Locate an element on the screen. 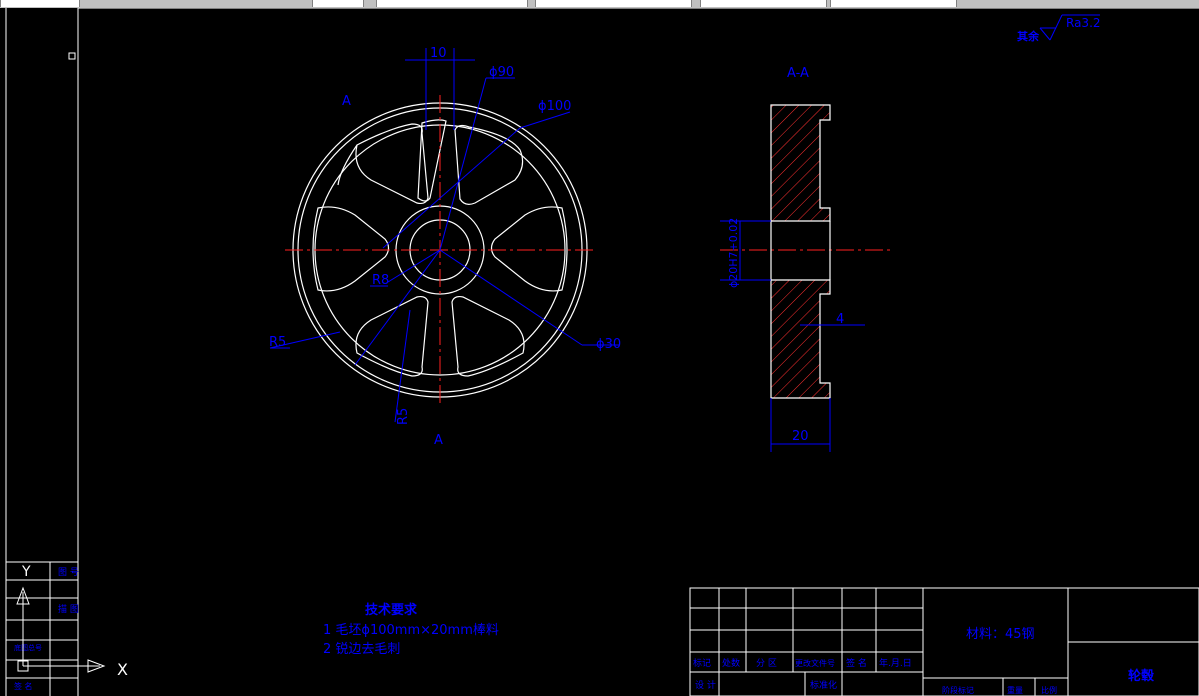  tb-part-name: 轮毂 is located at coordinates (1141, 676).